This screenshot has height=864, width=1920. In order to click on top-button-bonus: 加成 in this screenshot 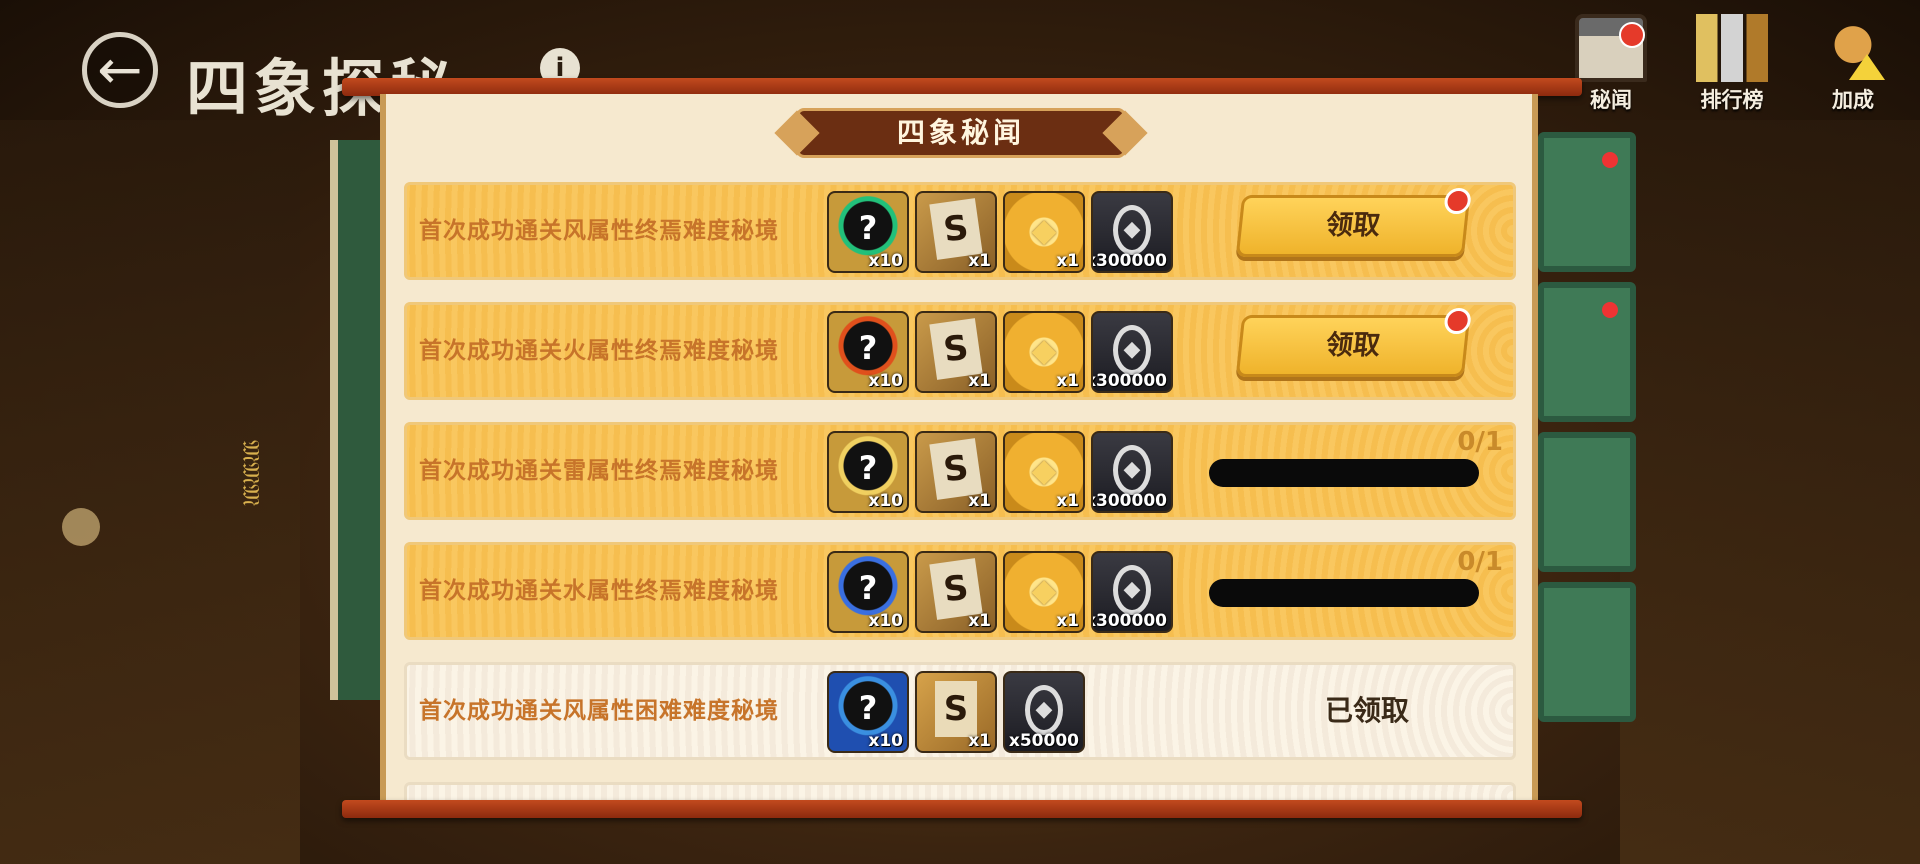, I will do `click(1853, 64)`.